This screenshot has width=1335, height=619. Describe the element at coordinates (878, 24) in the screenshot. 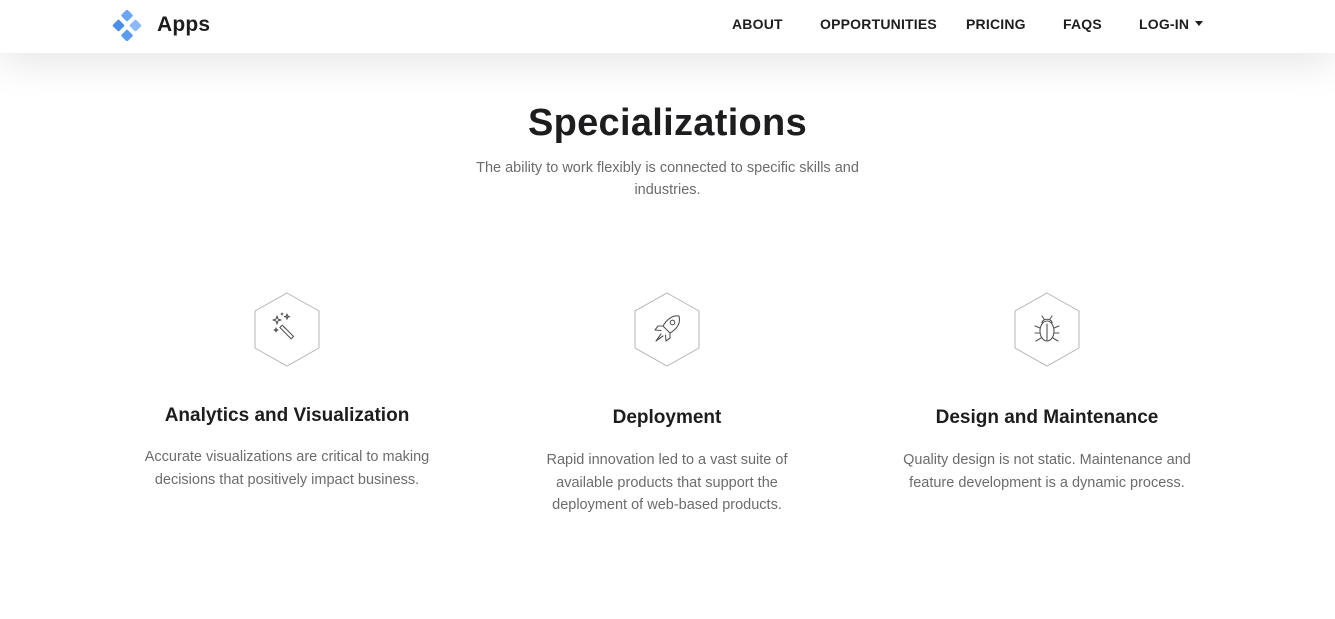

I see `nav-opportunities: OPPORTUNITIES` at that location.